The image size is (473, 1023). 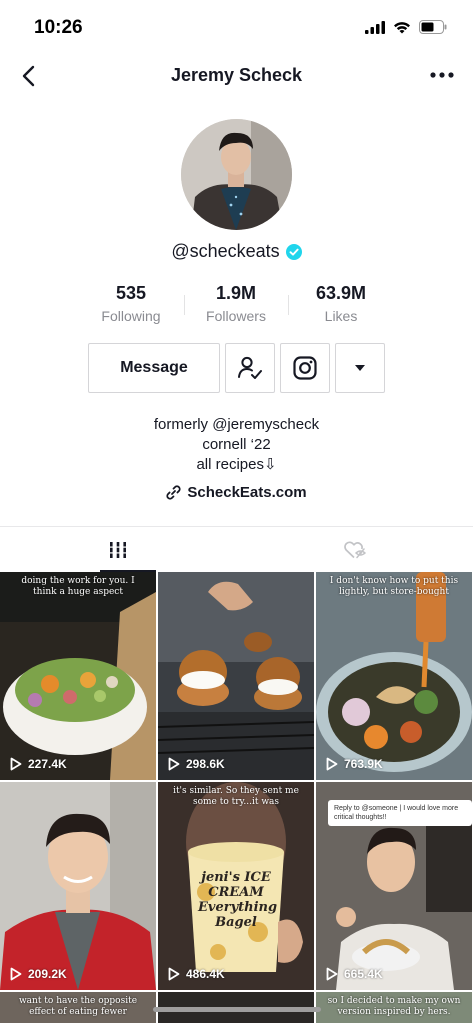 What do you see at coordinates (341, 316) in the screenshot?
I see `likes-label: Likes` at bounding box center [341, 316].